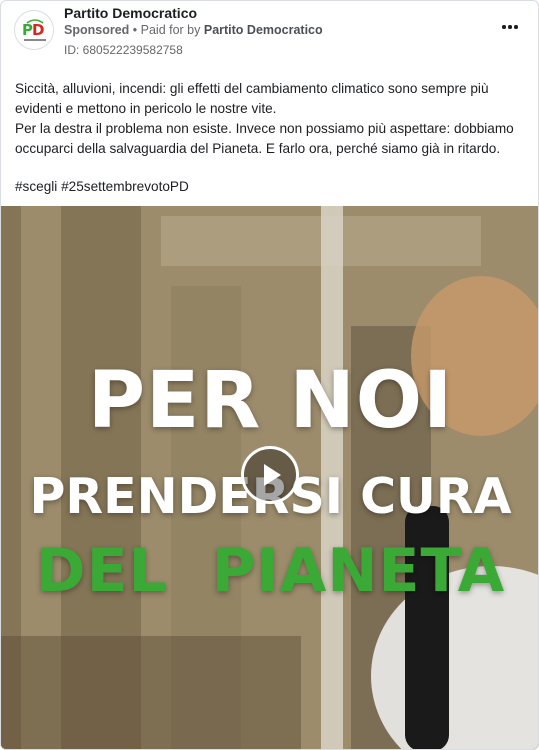  Describe the element at coordinates (123, 50) in the screenshot. I see `ad-id: ID: 680522239582758` at that location.